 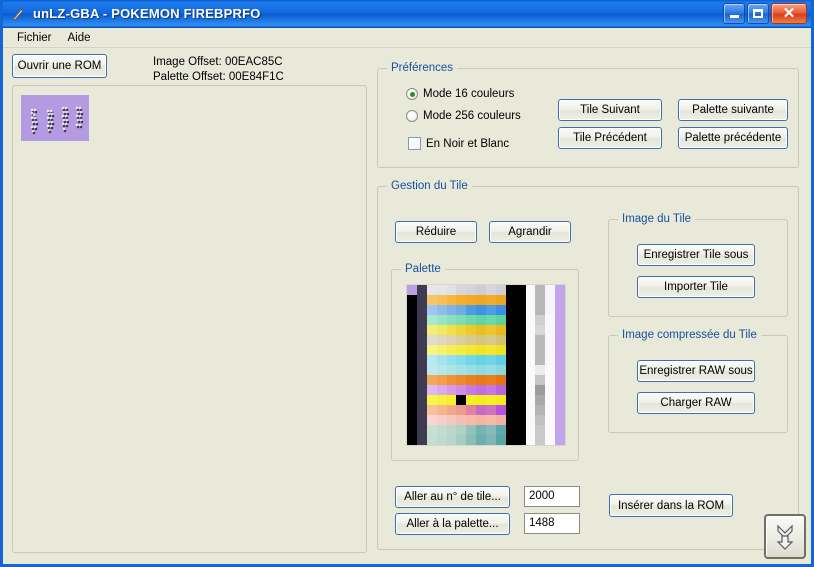 What do you see at coordinates (758, 13) in the screenshot?
I see `maximize-button` at bounding box center [758, 13].